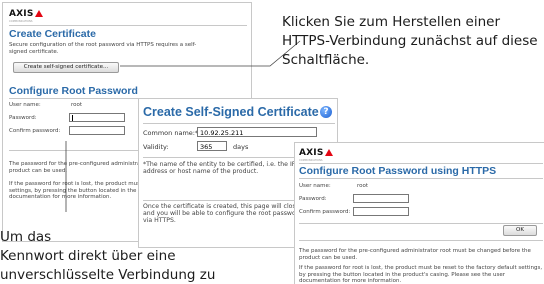 This screenshot has height=284, width=544. I want to click on caption-top-line-1: Klicken Sie zum Herstellen einer, so click(391, 22).